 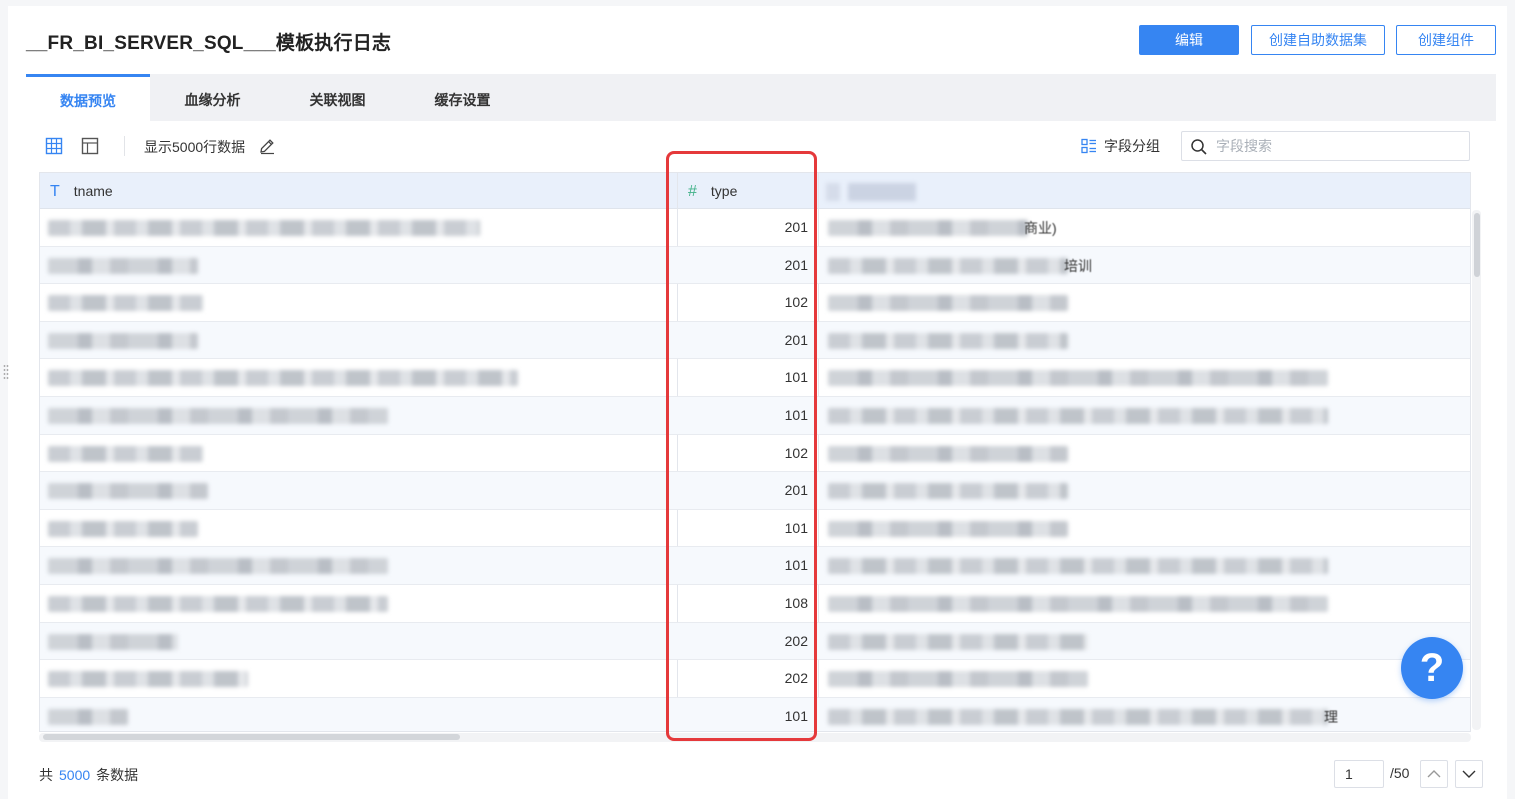 What do you see at coordinates (195, 147) in the screenshot?
I see `row-count-label: 显示5000行数据` at bounding box center [195, 147].